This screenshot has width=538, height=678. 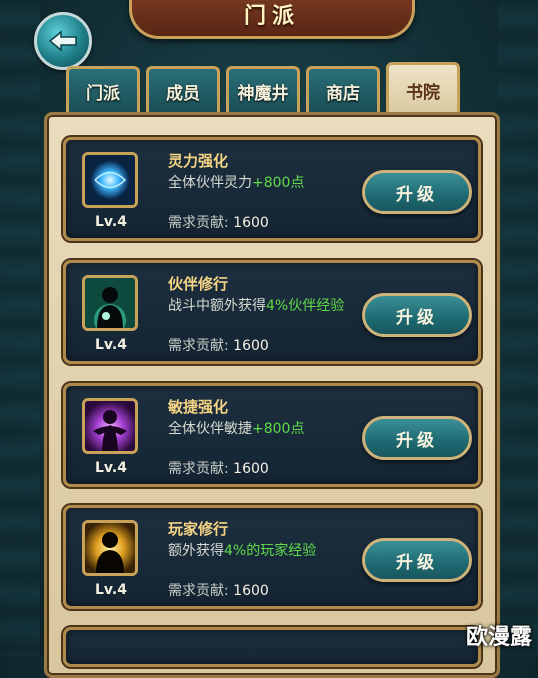 I want to click on back-button, so click(x=63, y=41).